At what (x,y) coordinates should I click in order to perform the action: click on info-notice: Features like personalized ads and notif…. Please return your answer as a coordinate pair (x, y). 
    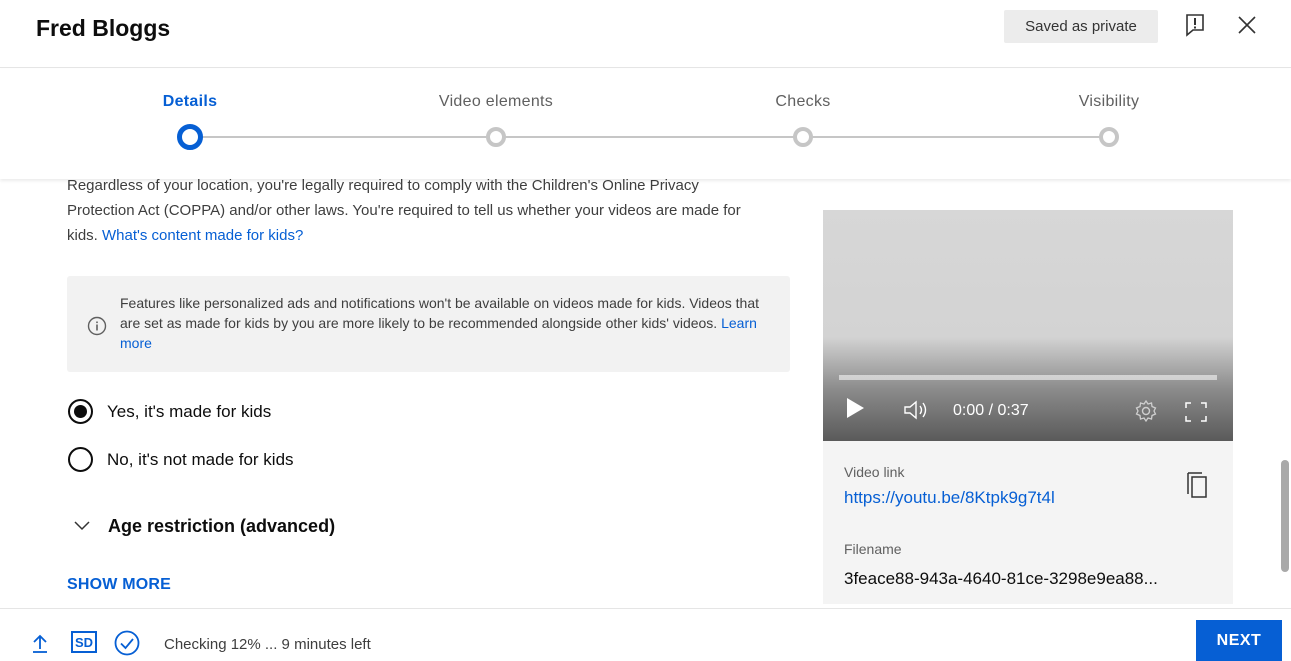
    Looking at the image, I should click on (428, 324).